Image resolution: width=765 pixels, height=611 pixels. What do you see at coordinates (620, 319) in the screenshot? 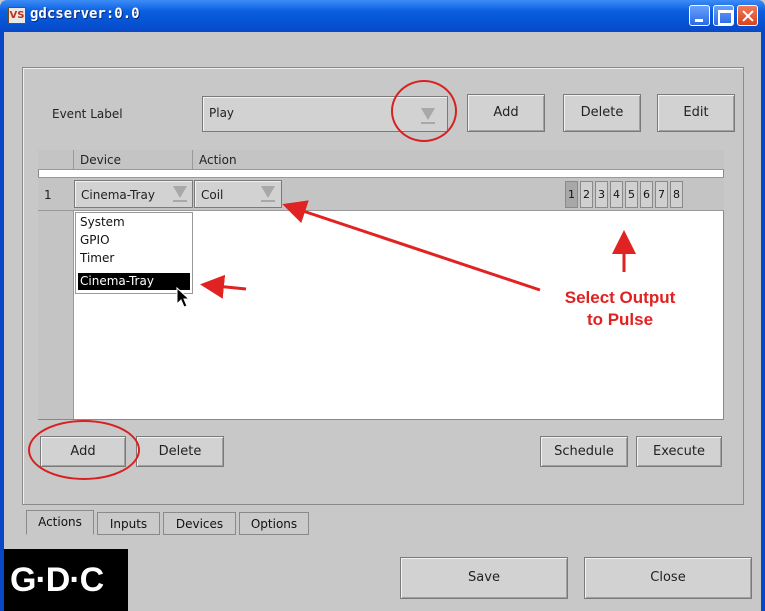
I see `annotation-line-2: to Pulse` at bounding box center [620, 319].